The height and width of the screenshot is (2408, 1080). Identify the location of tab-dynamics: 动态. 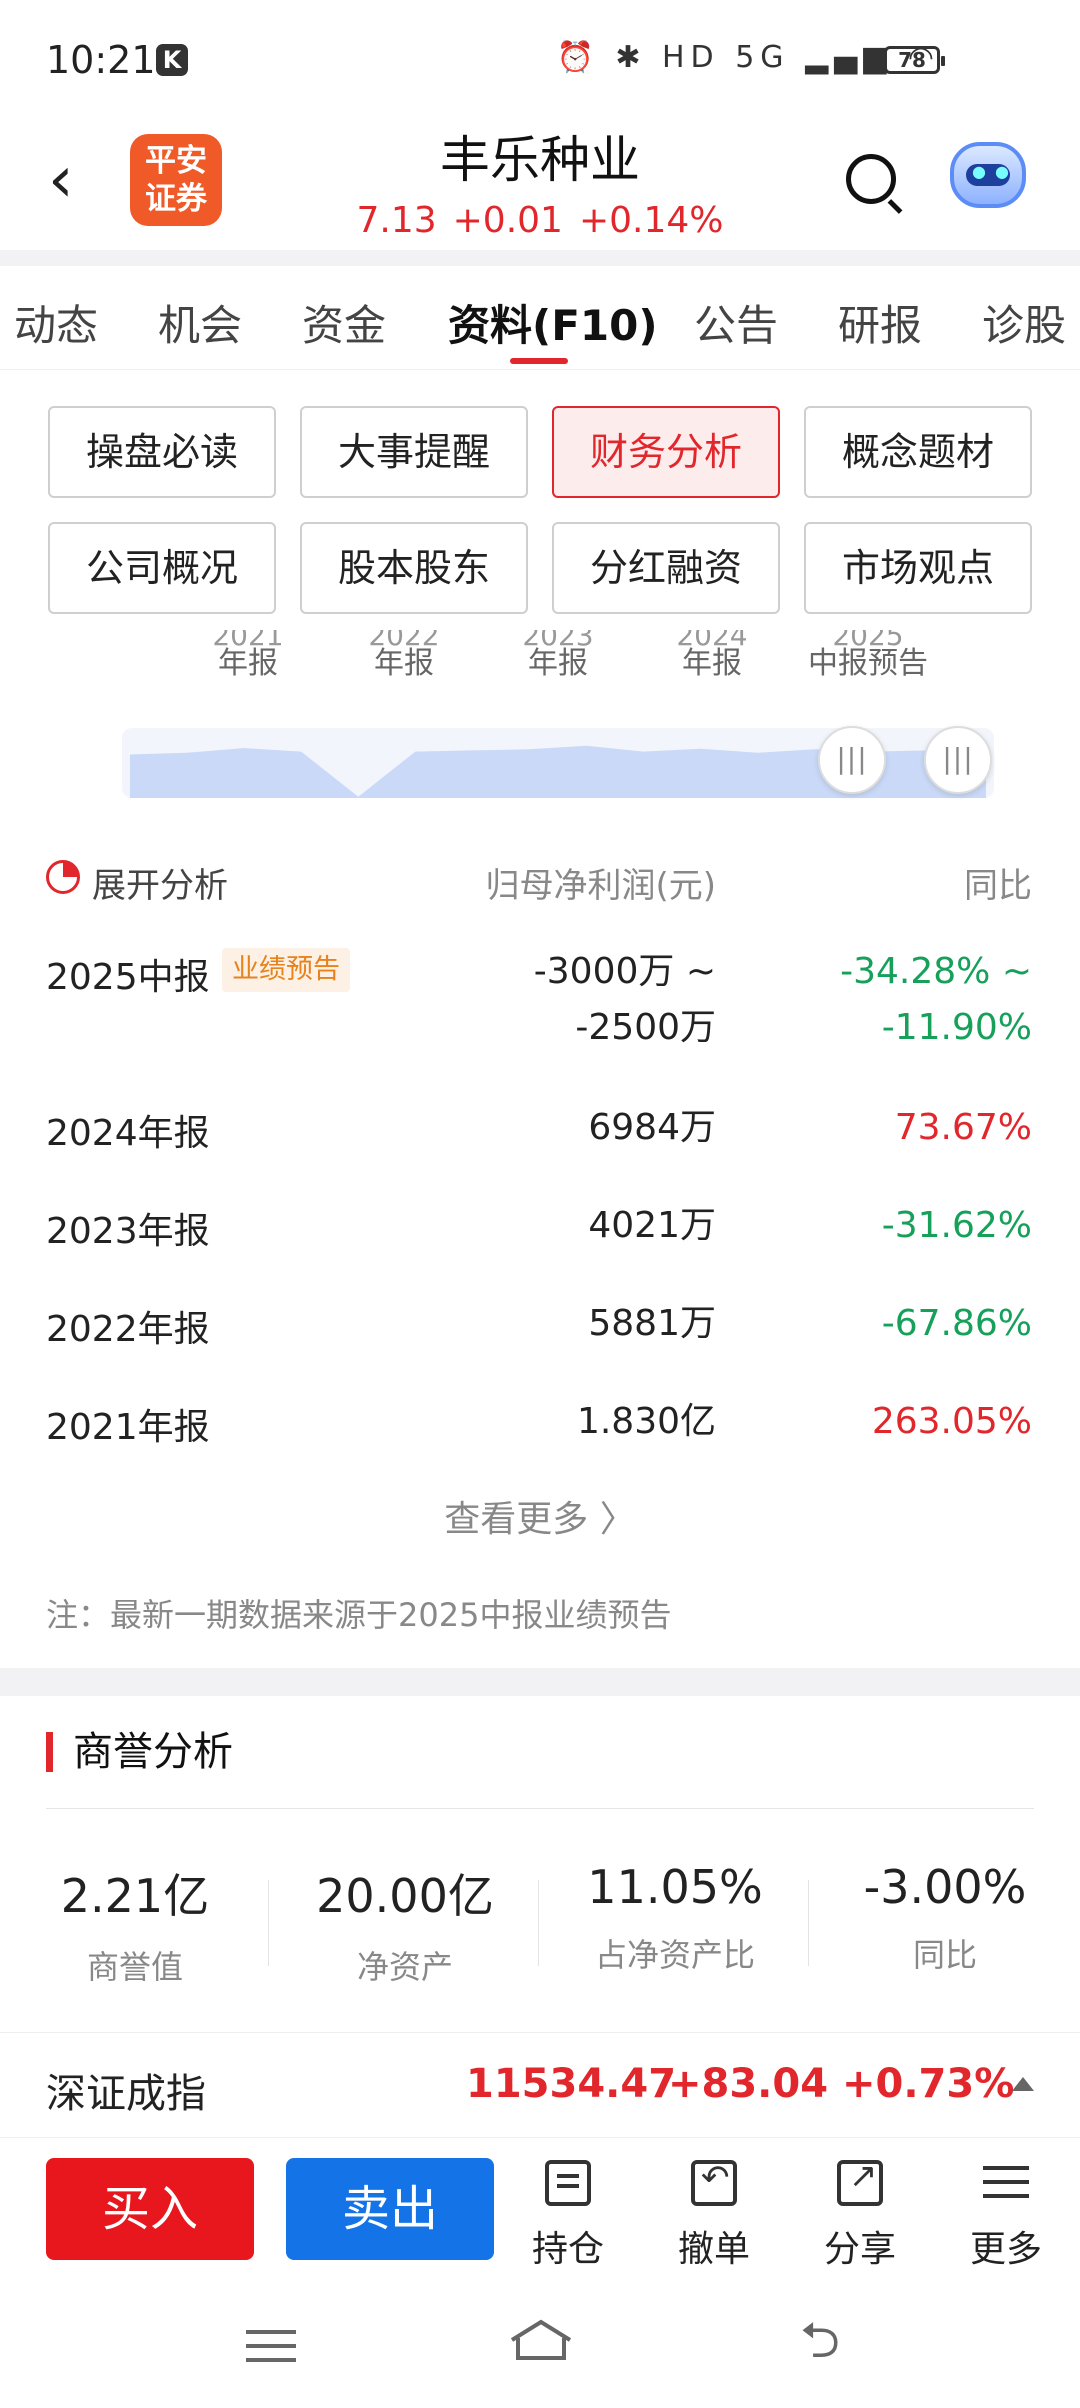
(56, 322).